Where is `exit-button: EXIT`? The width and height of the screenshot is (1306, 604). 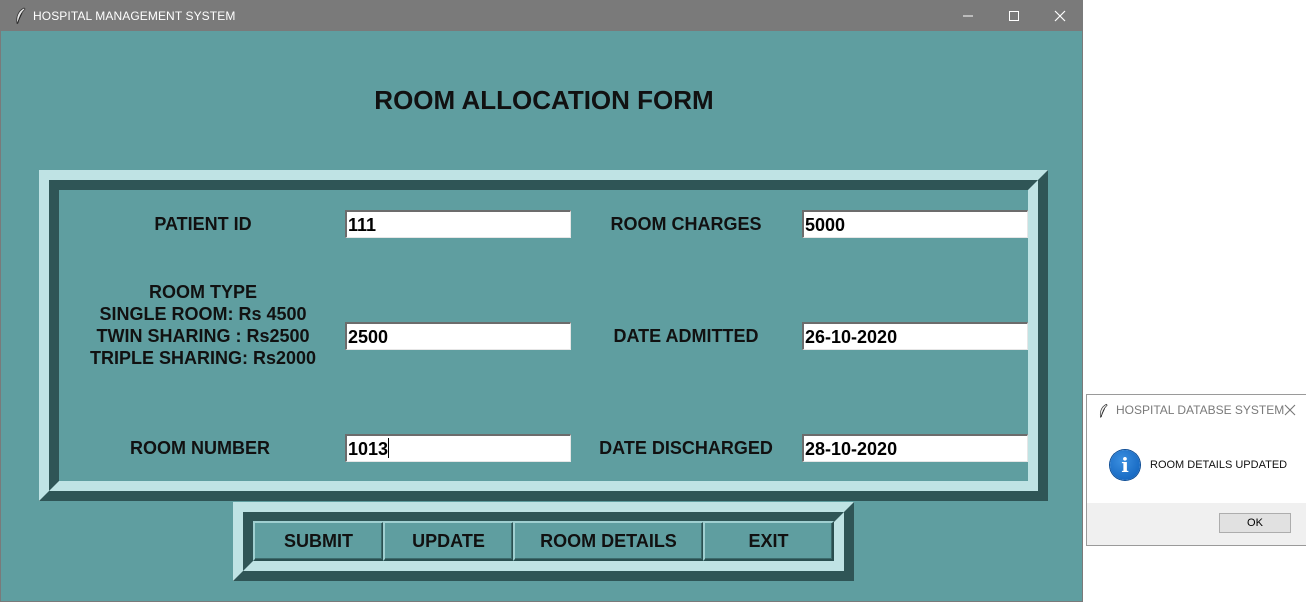
exit-button: EXIT is located at coordinates (768, 541).